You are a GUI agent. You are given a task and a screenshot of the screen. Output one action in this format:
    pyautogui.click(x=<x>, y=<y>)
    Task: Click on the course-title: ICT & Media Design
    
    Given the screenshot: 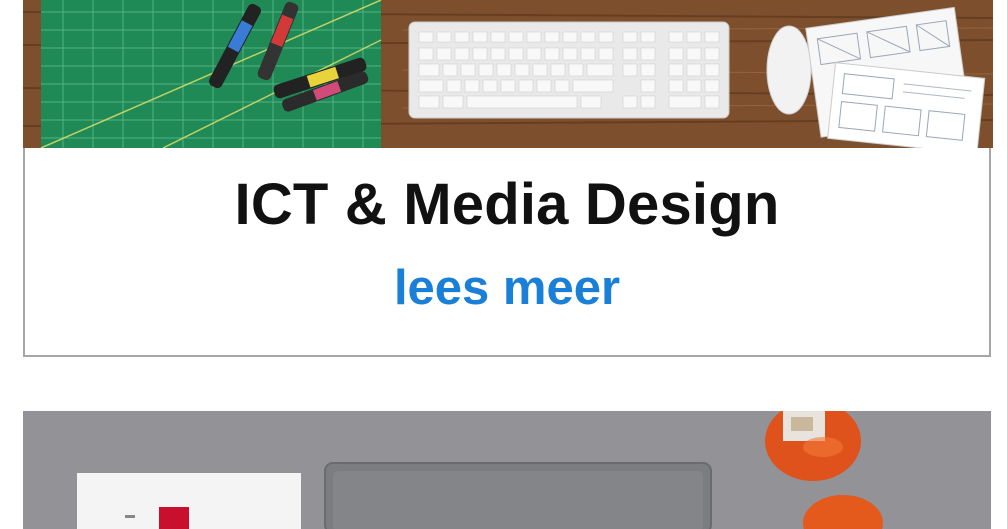 What is the action you would take?
    pyautogui.click(x=507, y=204)
    